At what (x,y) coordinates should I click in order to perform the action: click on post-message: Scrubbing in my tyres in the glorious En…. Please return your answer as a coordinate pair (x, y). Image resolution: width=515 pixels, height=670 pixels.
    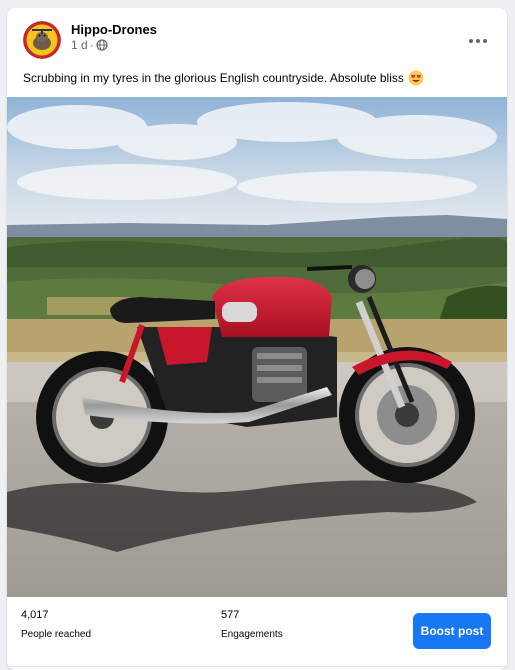
    Looking at the image, I should click on (258, 78).